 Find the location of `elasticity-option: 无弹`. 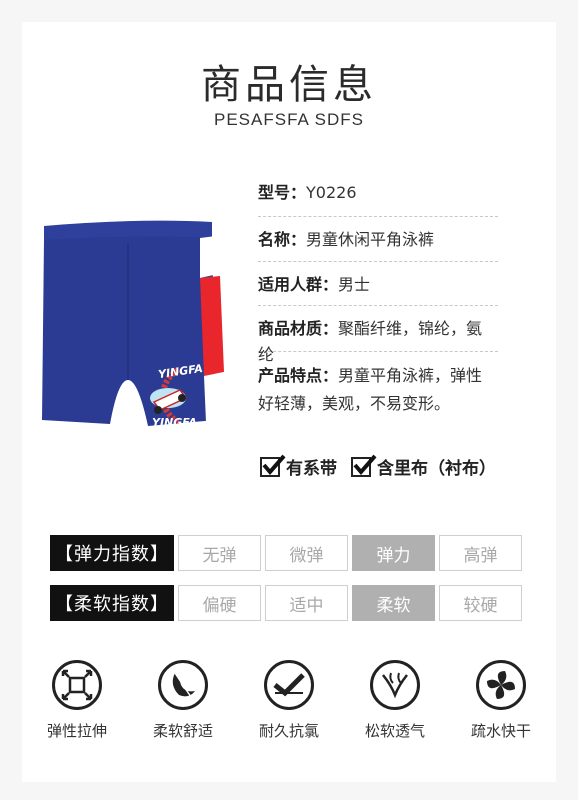

elasticity-option: 无弹 is located at coordinates (219, 553).